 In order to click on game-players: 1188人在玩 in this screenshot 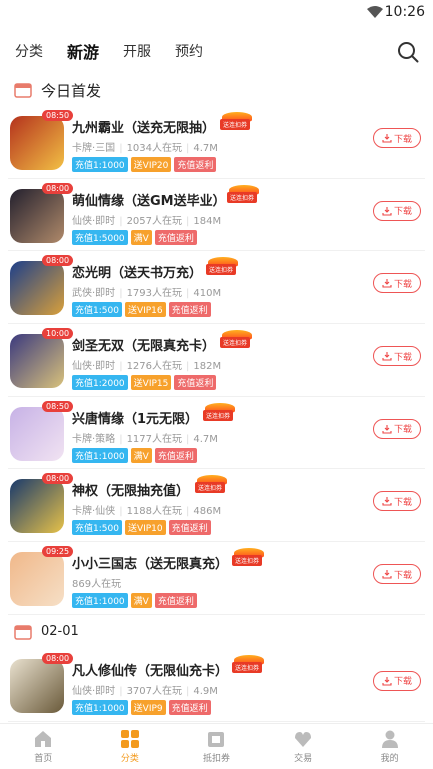, I will do `click(154, 512)`.